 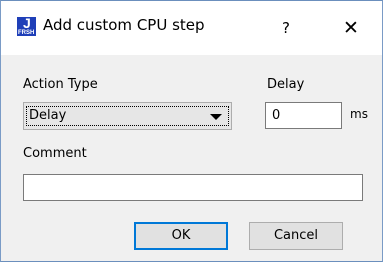 What do you see at coordinates (26, 33) in the screenshot?
I see `app-icon-caption: FRSH` at bounding box center [26, 33].